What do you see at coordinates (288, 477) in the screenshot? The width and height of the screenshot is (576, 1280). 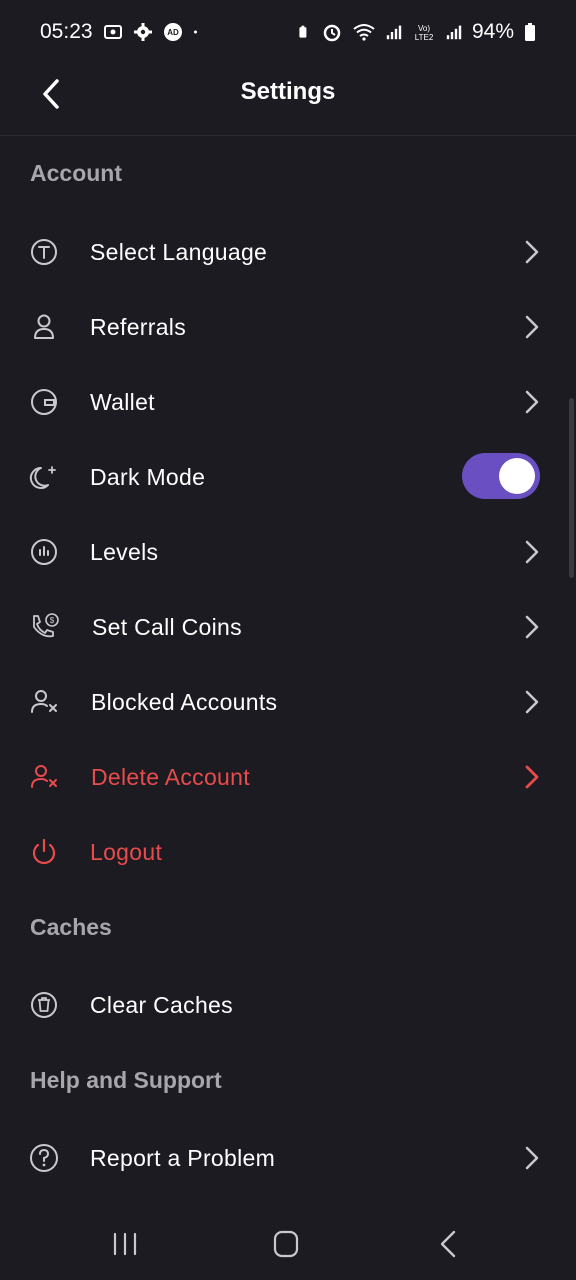 I see `settings-item-dark-mode: Dark Mode` at bounding box center [288, 477].